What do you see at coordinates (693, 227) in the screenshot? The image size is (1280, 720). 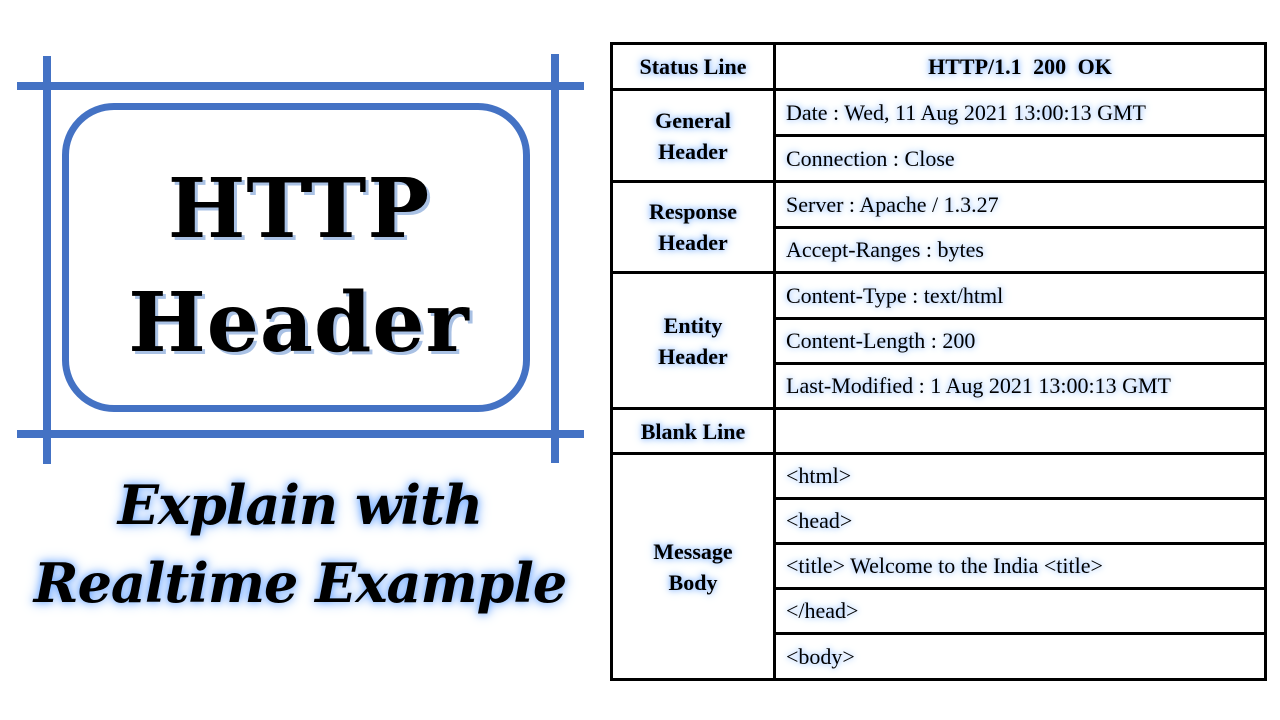 I see `response-header-label: Response Header` at bounding box center [693, 227].